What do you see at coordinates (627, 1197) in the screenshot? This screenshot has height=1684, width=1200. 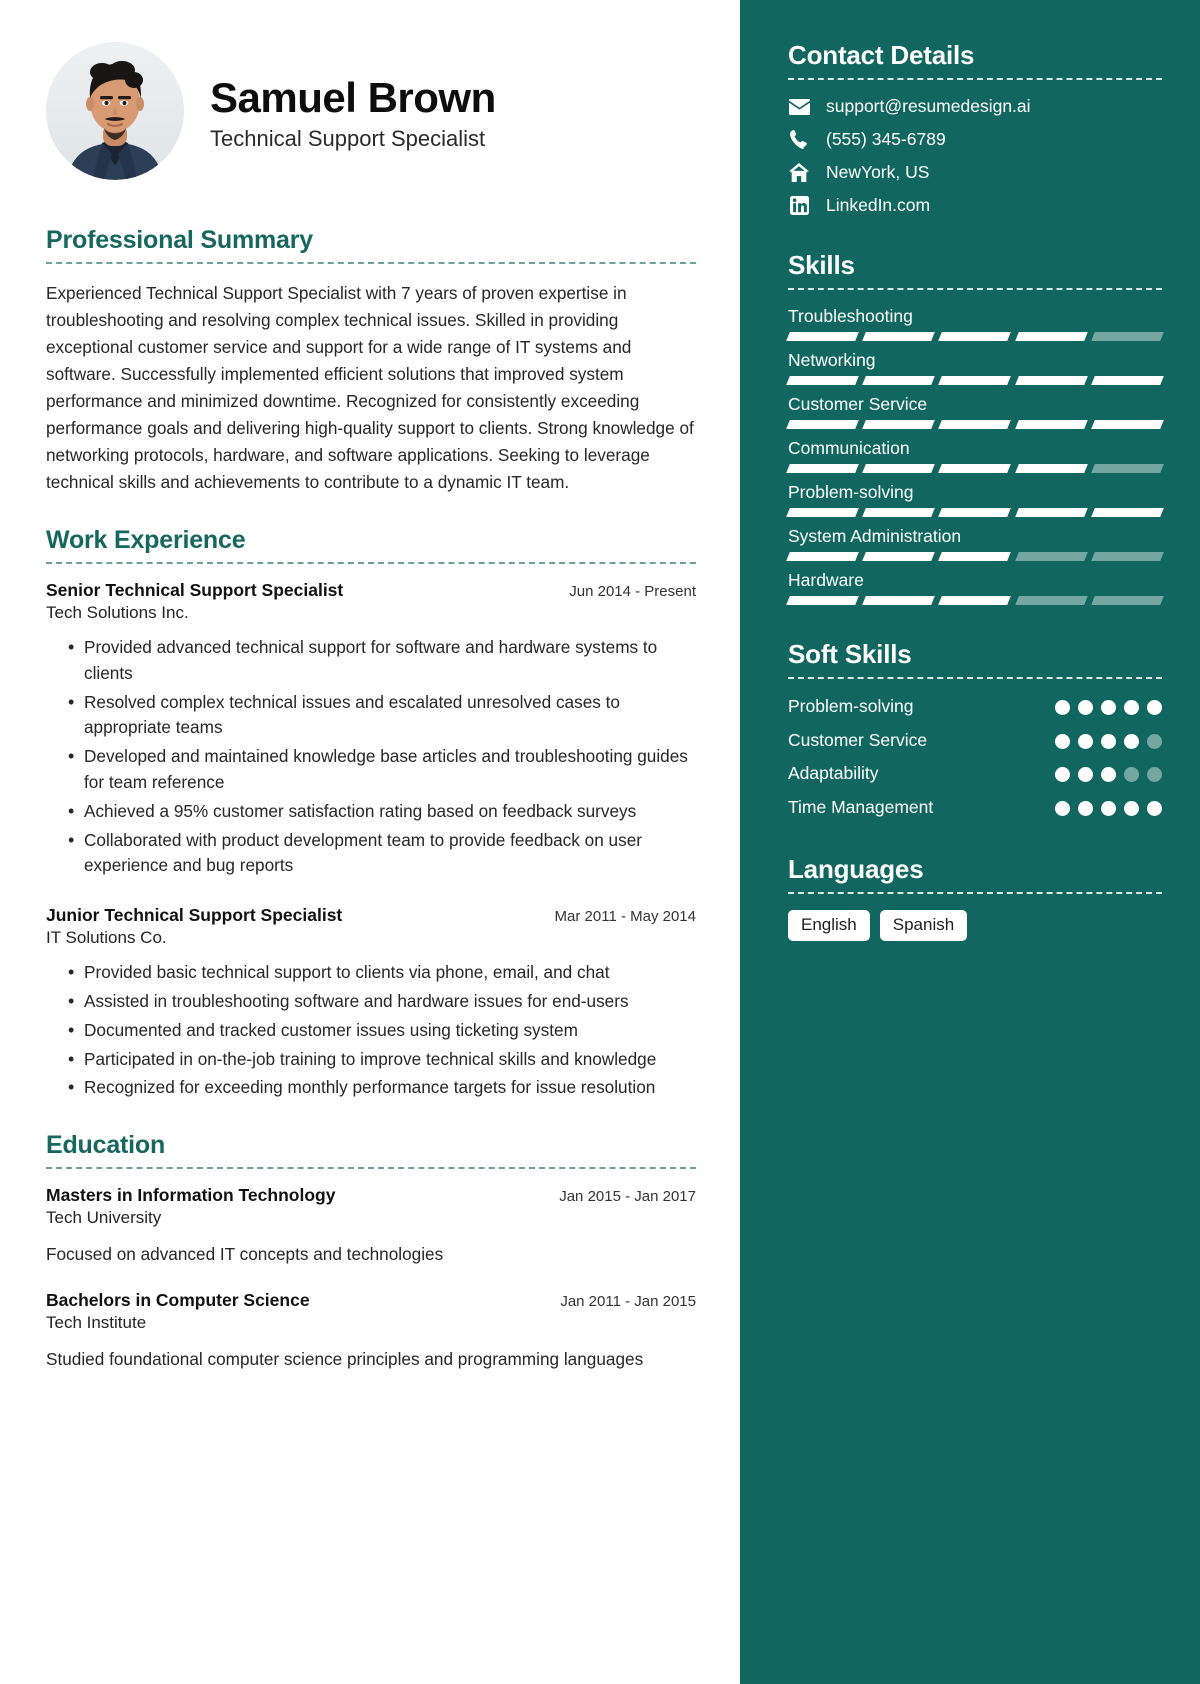 I see `degree-date: Jan 2015 - Jan 2017` at bounding box center [627, 1197].